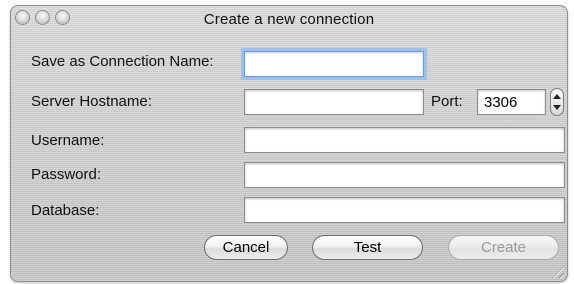 The height and width of the screenshot is (284, 574). I want to click on connection-name-field, so click(334, 64).